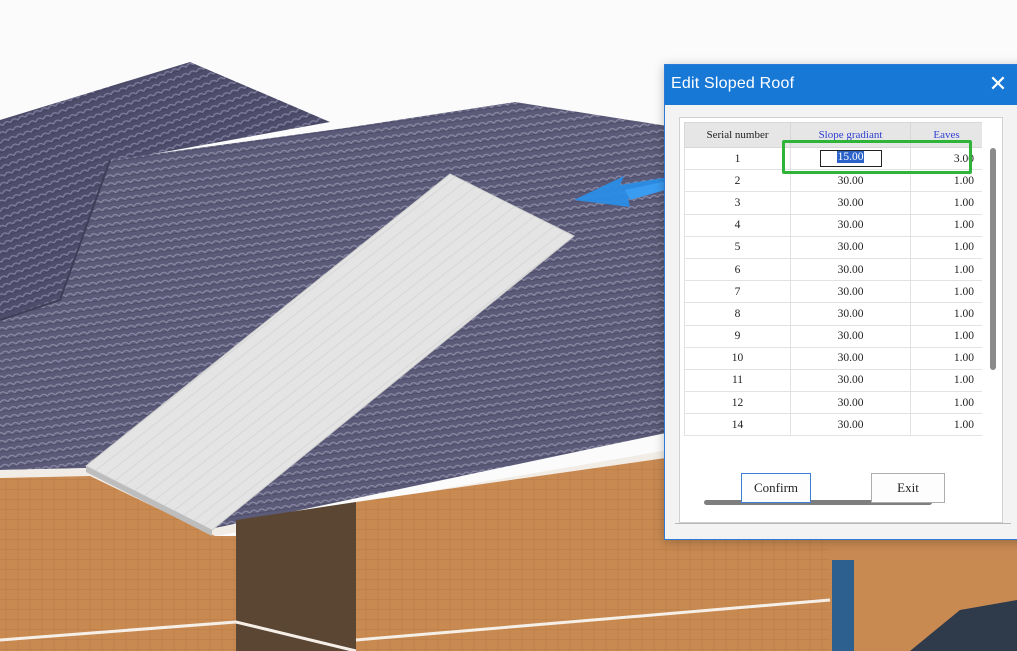 The width and height of the screenshot is (1017, 651). Describe the element at coordinates (993, 259) in the screenshot. I see `vertical-scrollbar` at that location.